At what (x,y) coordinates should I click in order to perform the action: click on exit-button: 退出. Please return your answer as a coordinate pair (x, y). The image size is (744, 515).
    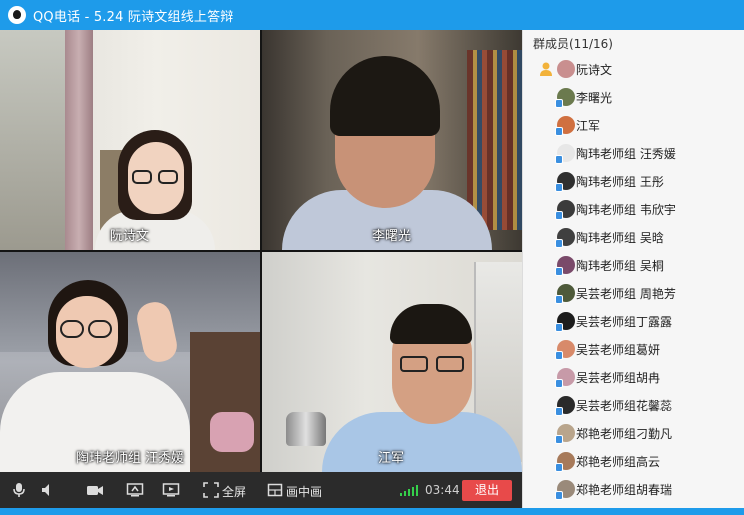
    Looking at the image, I should click on (487, 490).